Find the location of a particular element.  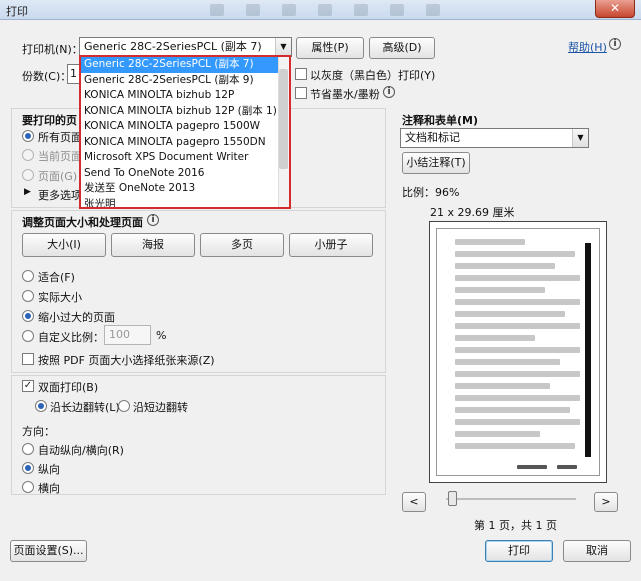

all-pages-radio is located at coordinates (28, 136).